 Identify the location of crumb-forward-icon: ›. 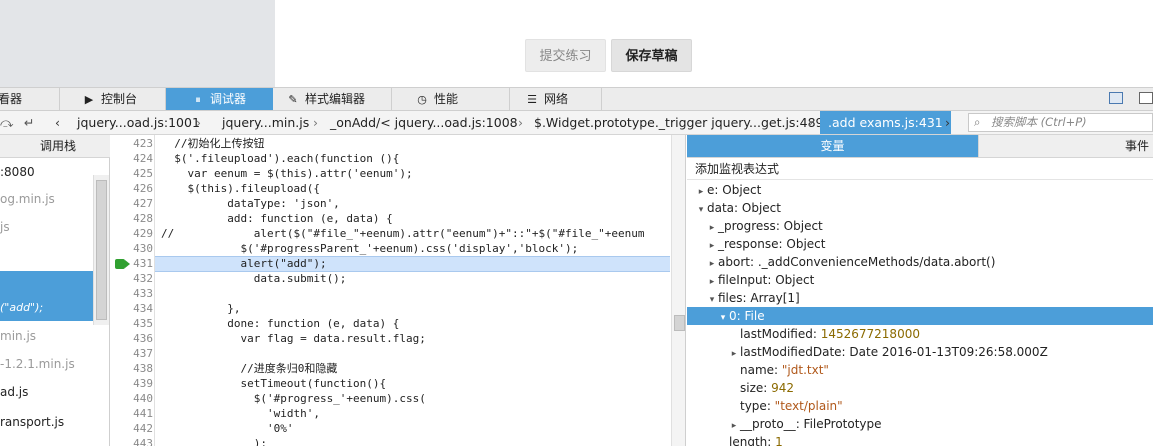
(947, 122).